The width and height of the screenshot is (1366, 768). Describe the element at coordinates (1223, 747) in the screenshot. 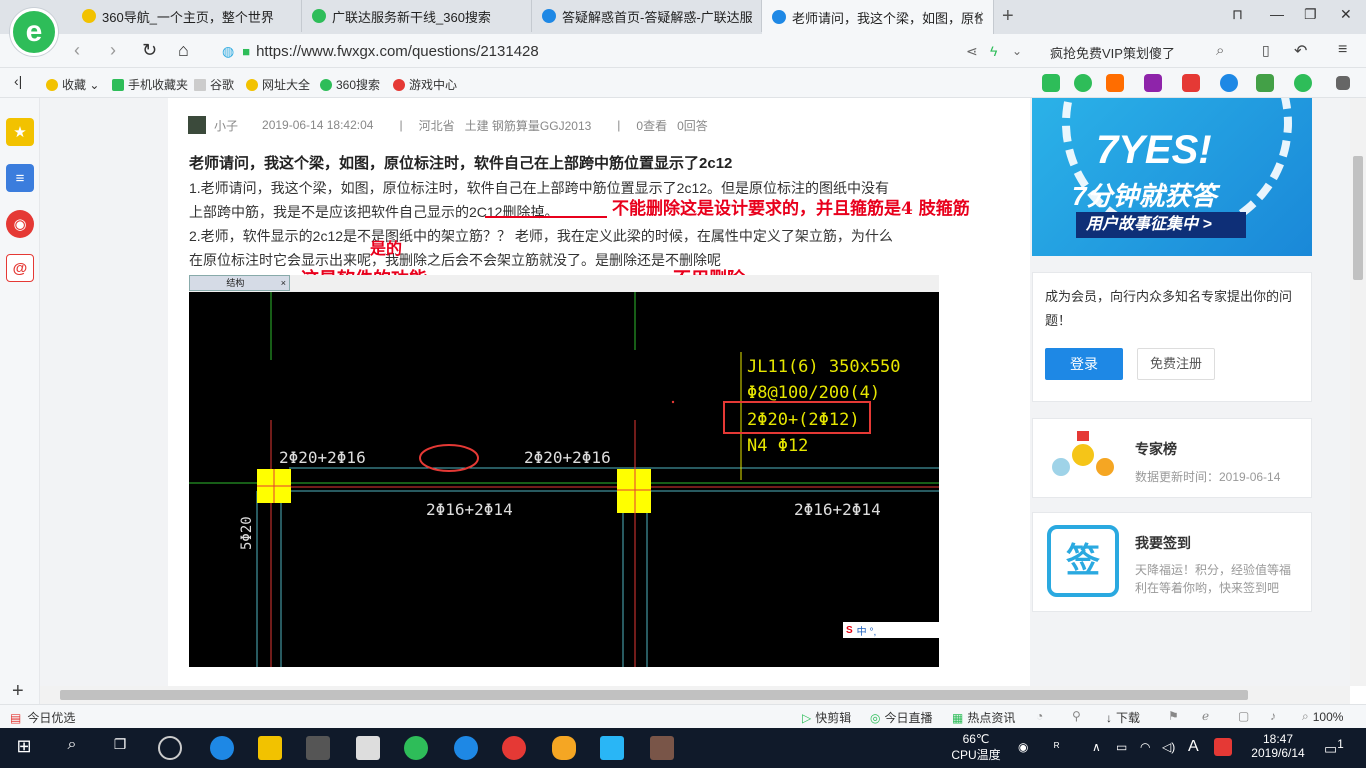

I see `sogou-ime-icon` at that location.